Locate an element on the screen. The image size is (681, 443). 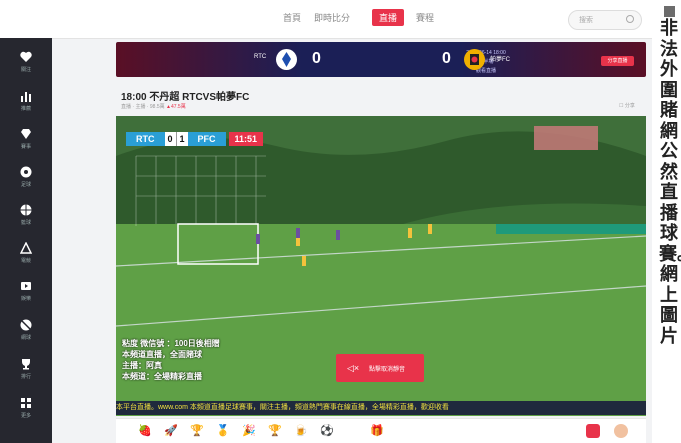
share-live-button: 分享直播 is located at coordinates (617, 61).